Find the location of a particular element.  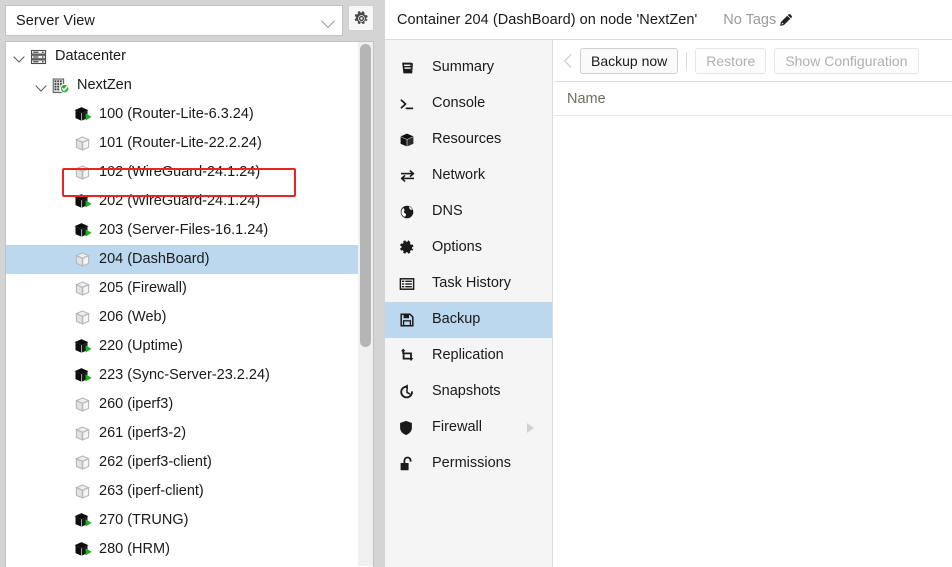

chevron-right-icon is located at coordinates (530, 428).